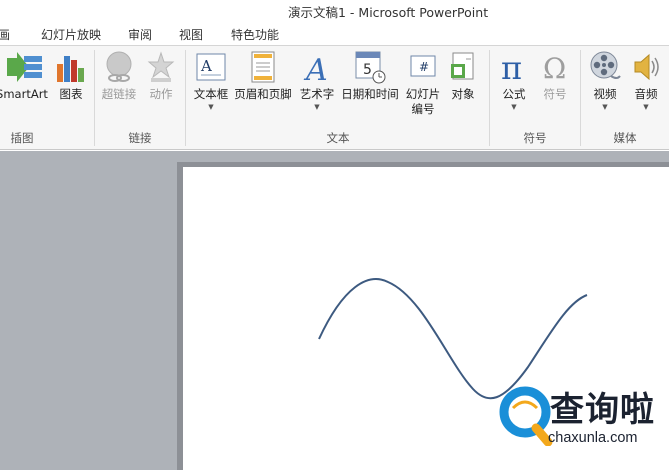 The width and height of the screenshot is (669, 470). I want to click on hyperlink-icon, so click(119, 66).